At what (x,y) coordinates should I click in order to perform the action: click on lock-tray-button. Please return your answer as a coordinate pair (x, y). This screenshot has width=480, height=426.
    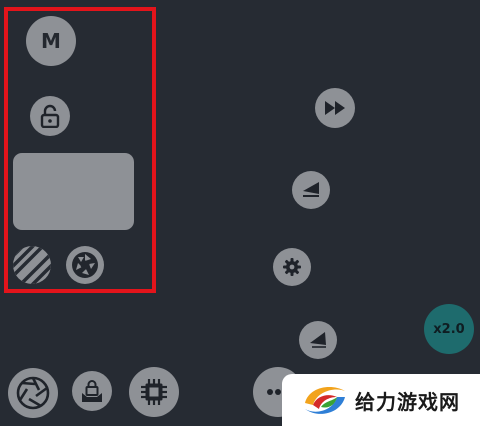
    Looking at the image, I should click on (92, 391).